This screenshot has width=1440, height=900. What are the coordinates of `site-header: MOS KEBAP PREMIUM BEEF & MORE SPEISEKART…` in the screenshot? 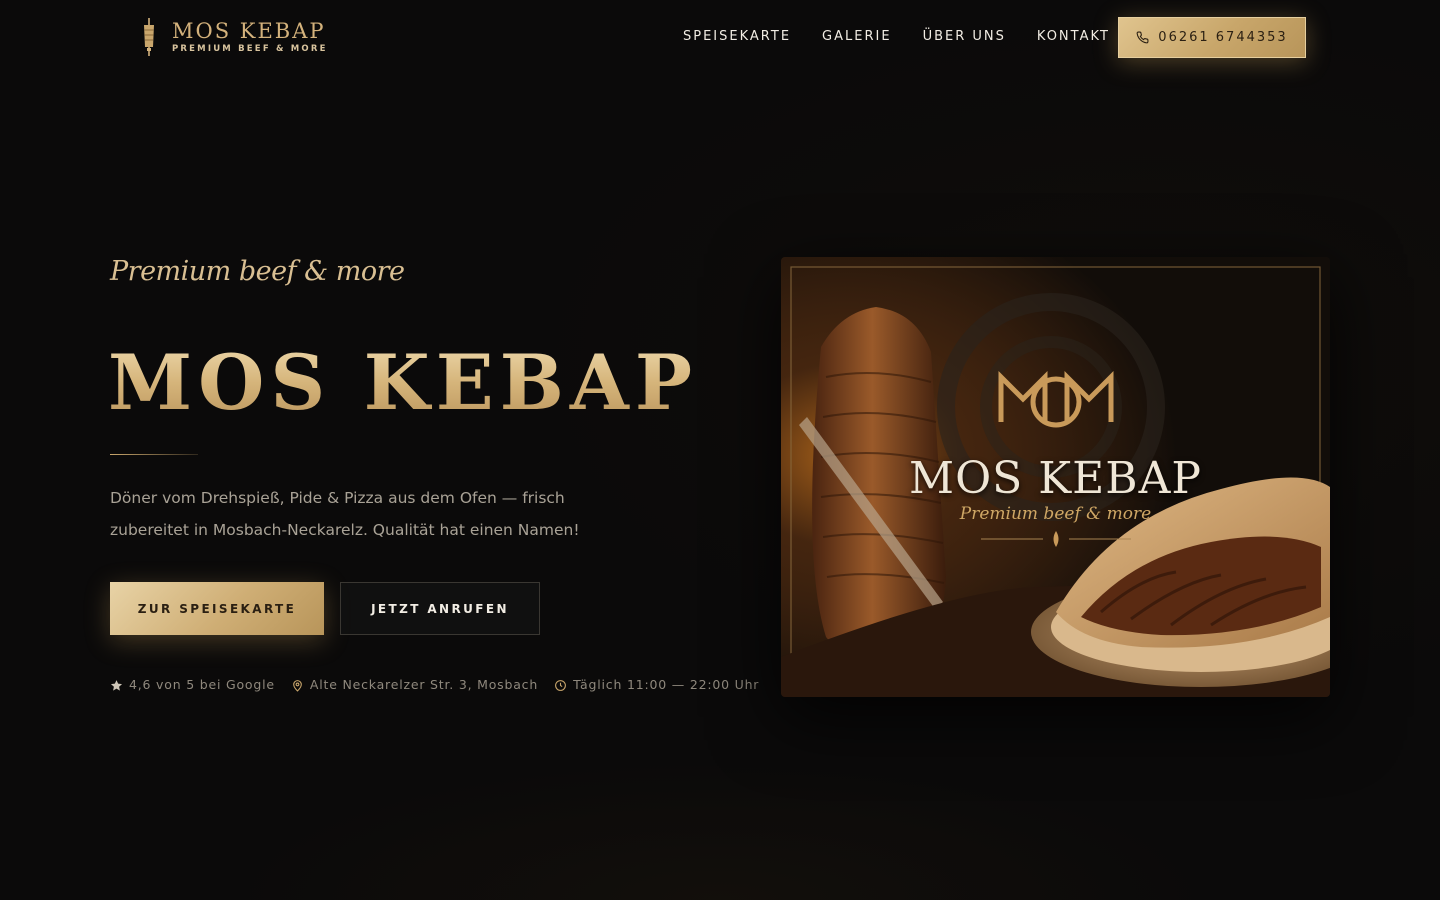 It's located at (720, 40).